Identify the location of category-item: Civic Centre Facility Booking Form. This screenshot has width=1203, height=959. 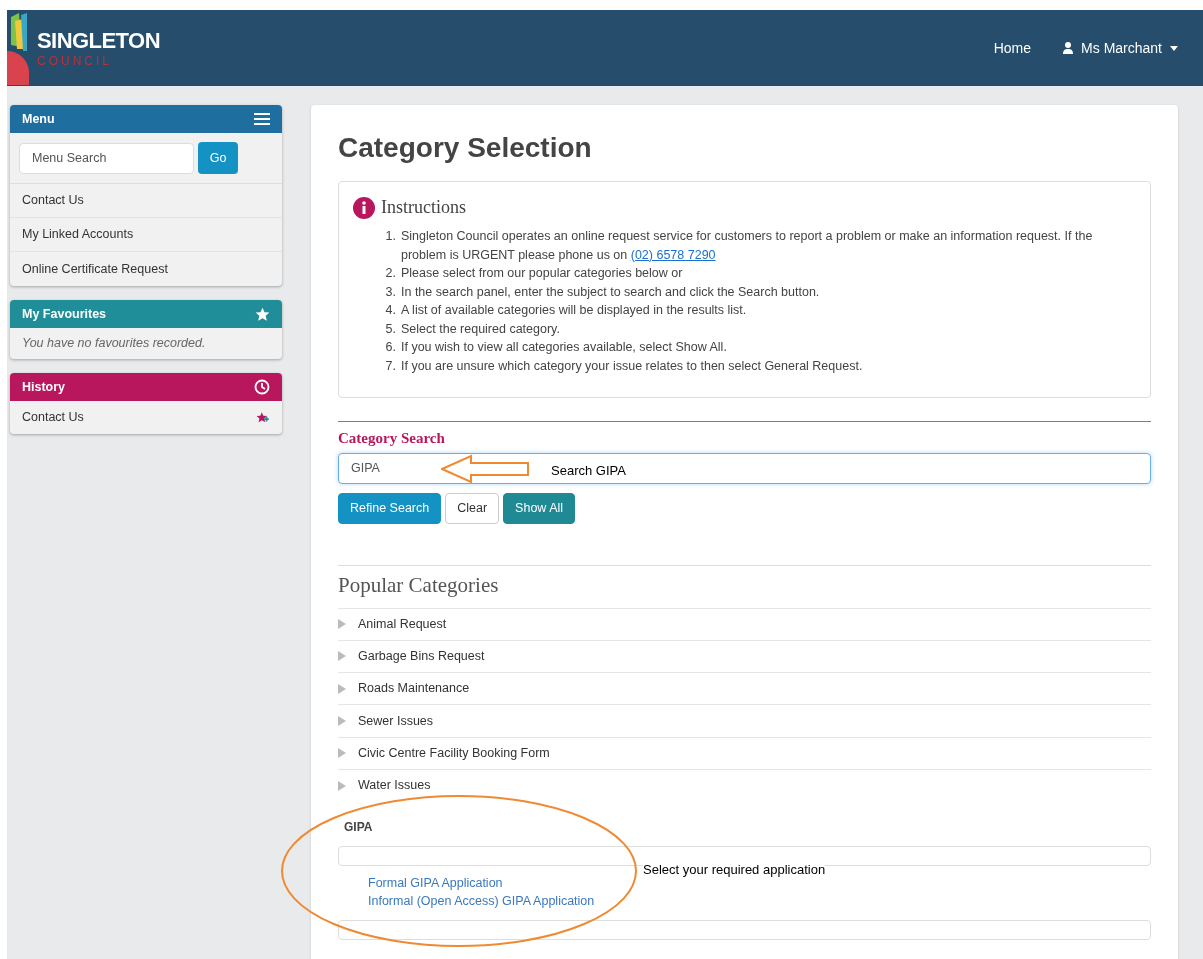
(744, 752).